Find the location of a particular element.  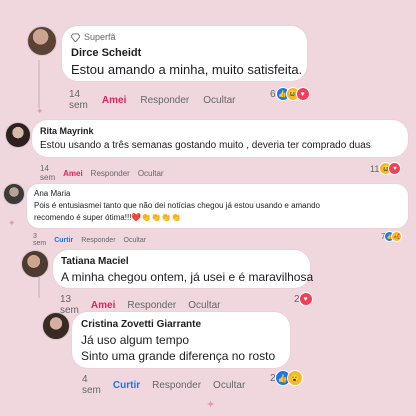

timestamp: 4 sem is located at coordinates (91, 385).